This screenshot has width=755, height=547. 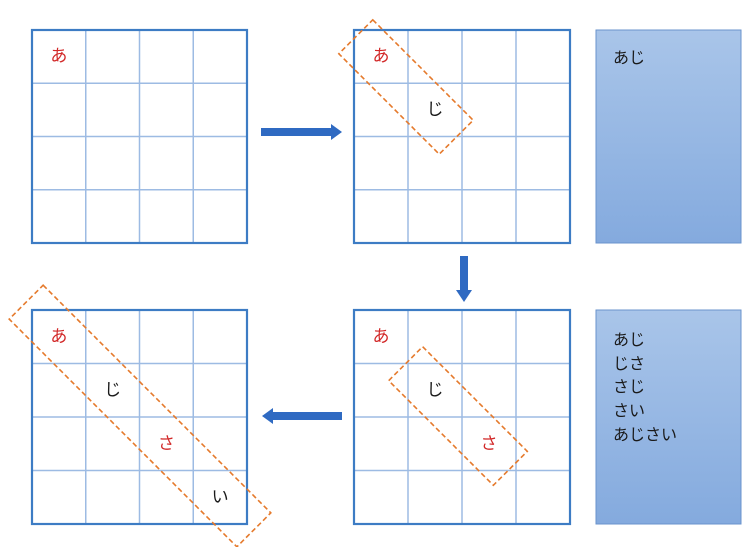 I want to click on grid-step-3: あじさ, so click(x=462, y=417).